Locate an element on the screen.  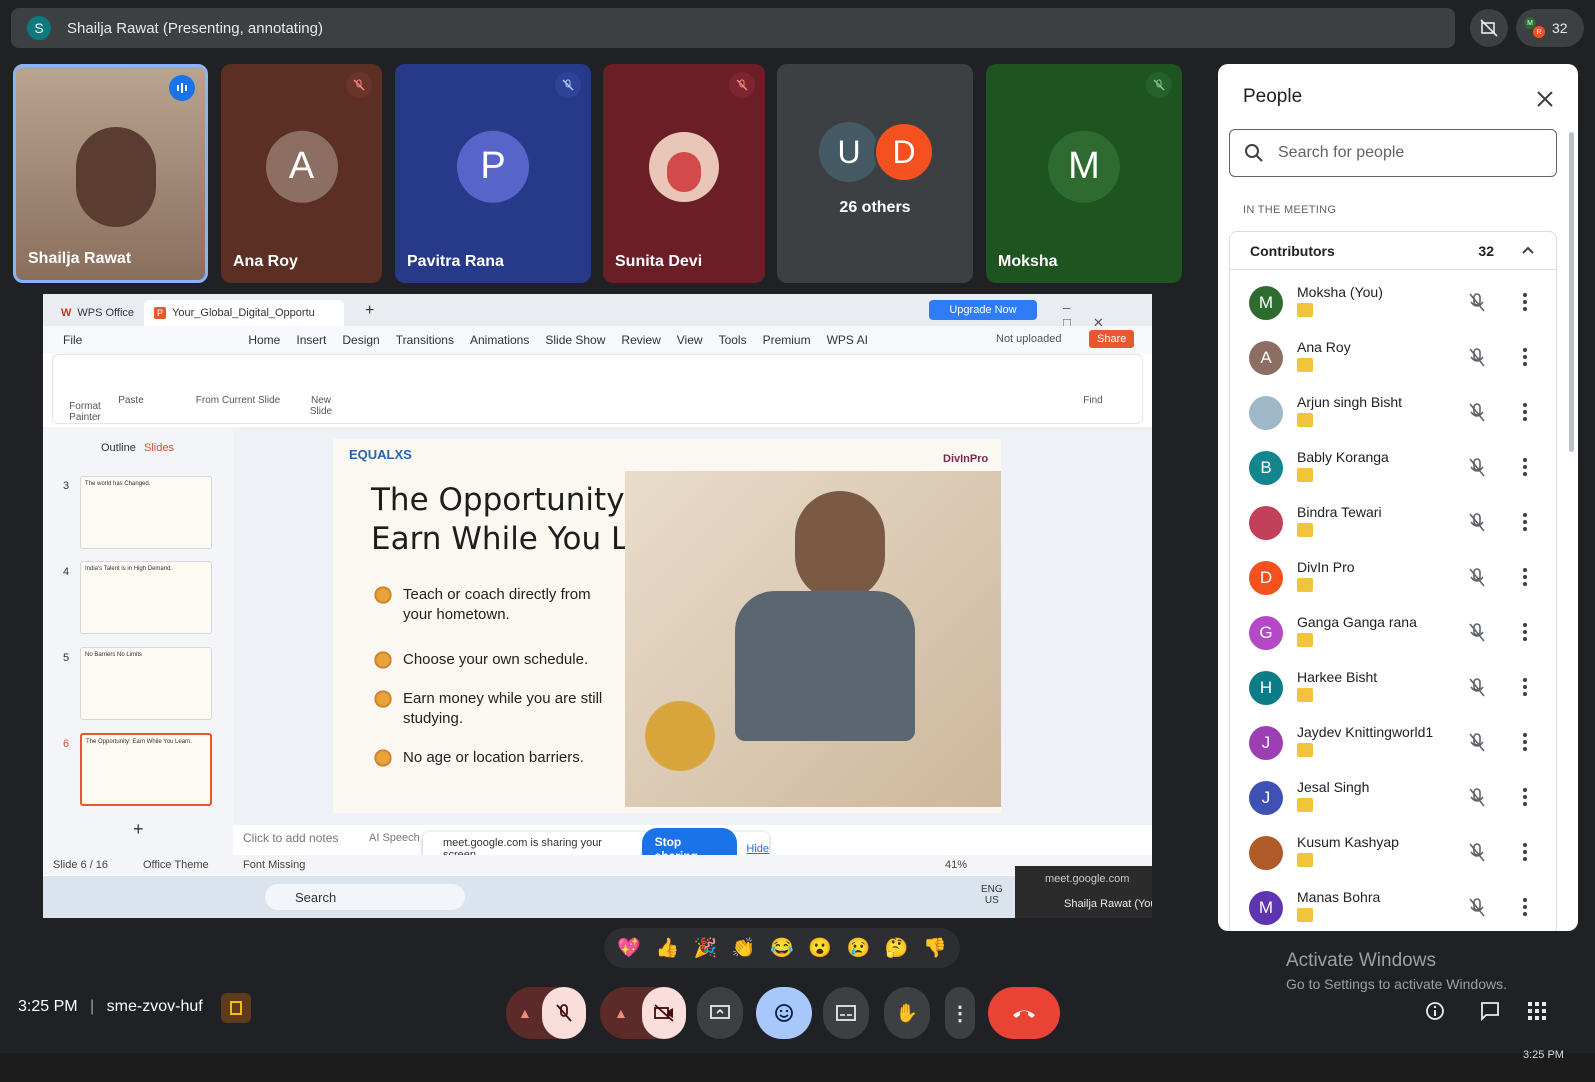
theme-label: Office Theme is located at coordinates (176, 865).